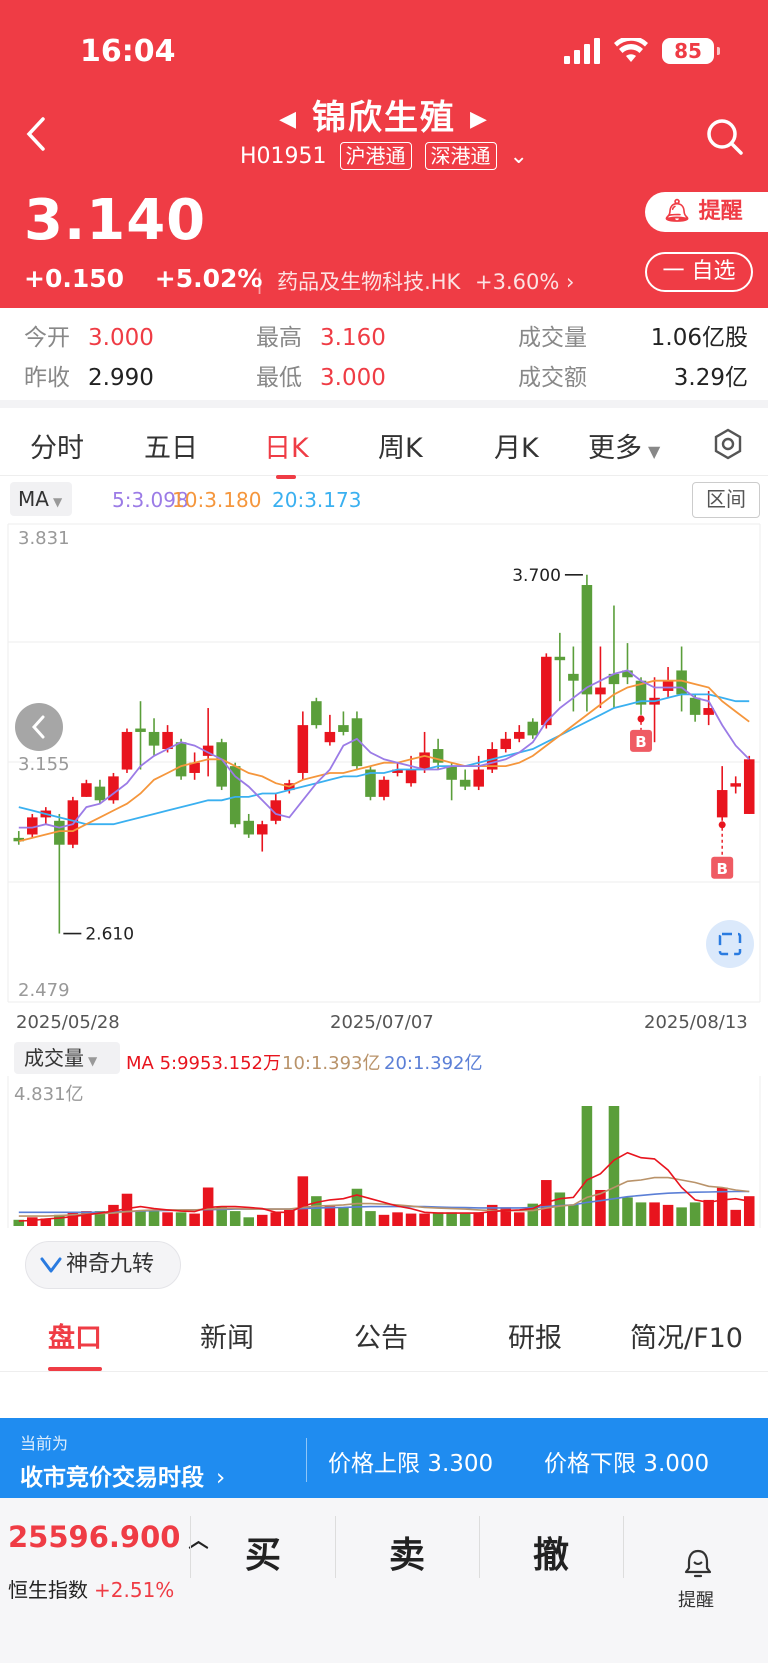 The image size is (768, 1663). Describe the element at coordinates (407, 1552) in the screenshot. I see `sell-button: 卖` at that location.